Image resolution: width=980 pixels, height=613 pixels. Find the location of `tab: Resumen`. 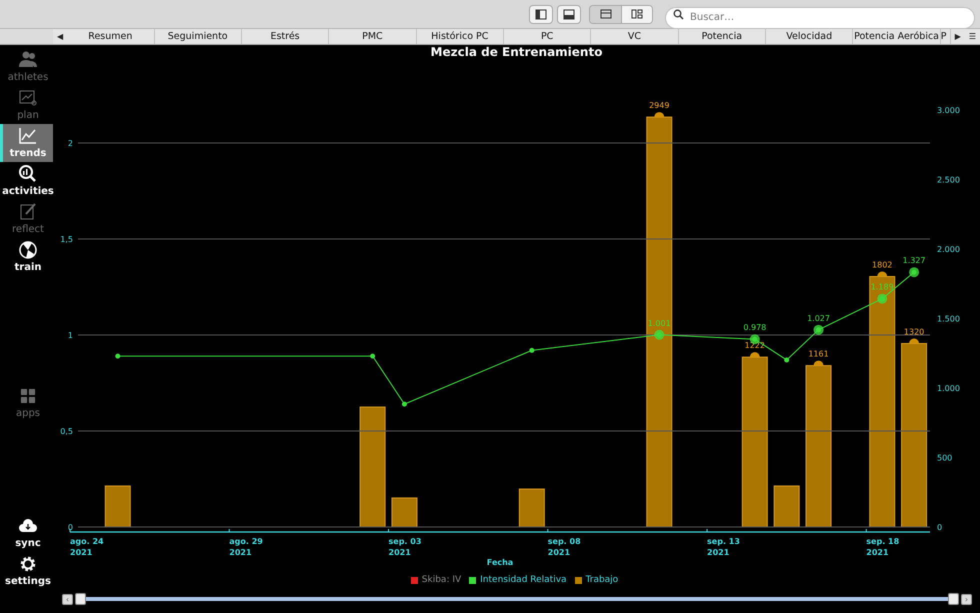

tab: Resumen is located at coordinates (111, 36).